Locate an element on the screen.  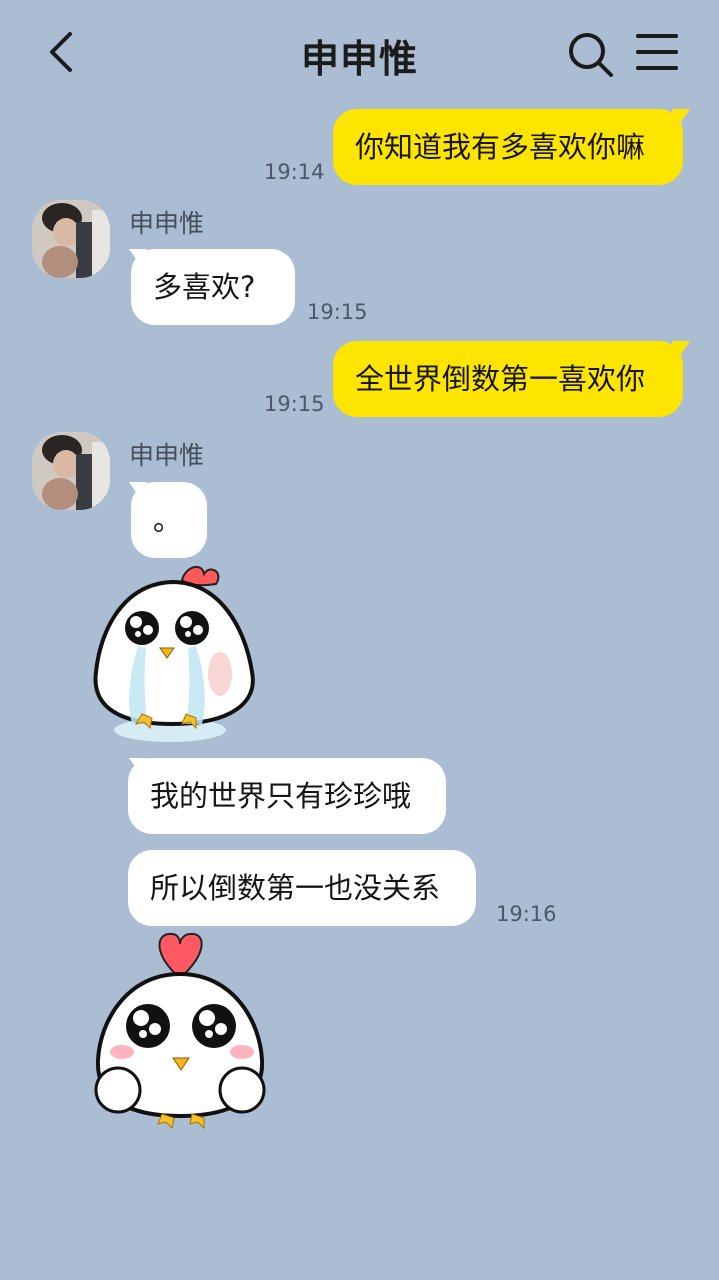
menu-button is located at coordinates (657, 53).